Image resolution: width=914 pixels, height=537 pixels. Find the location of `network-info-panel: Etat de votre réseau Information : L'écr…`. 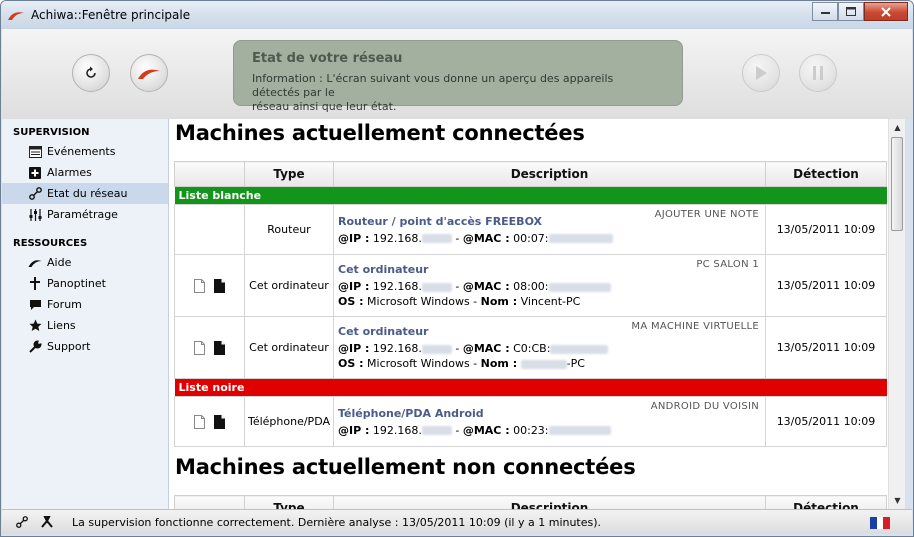

network-info-panel: Etat de votre réseau Information : L'écr… is located at coordinates (458, 76).